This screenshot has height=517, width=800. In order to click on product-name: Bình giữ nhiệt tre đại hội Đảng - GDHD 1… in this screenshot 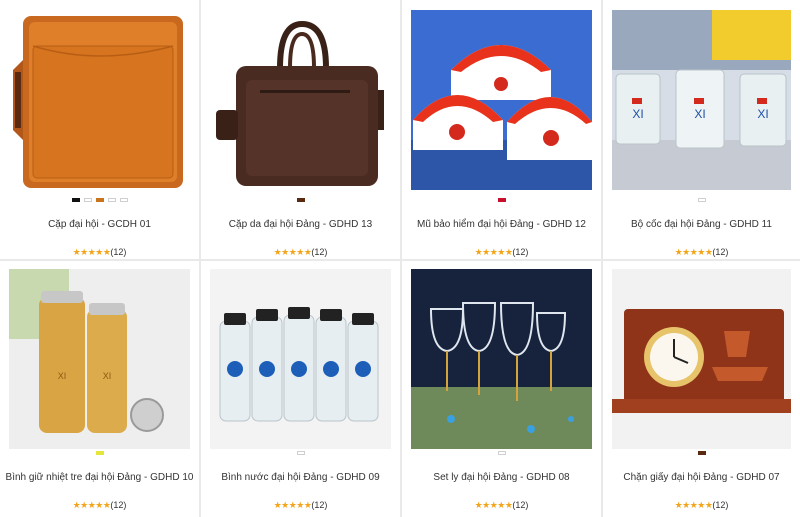, I will do `click(99, 477)`.